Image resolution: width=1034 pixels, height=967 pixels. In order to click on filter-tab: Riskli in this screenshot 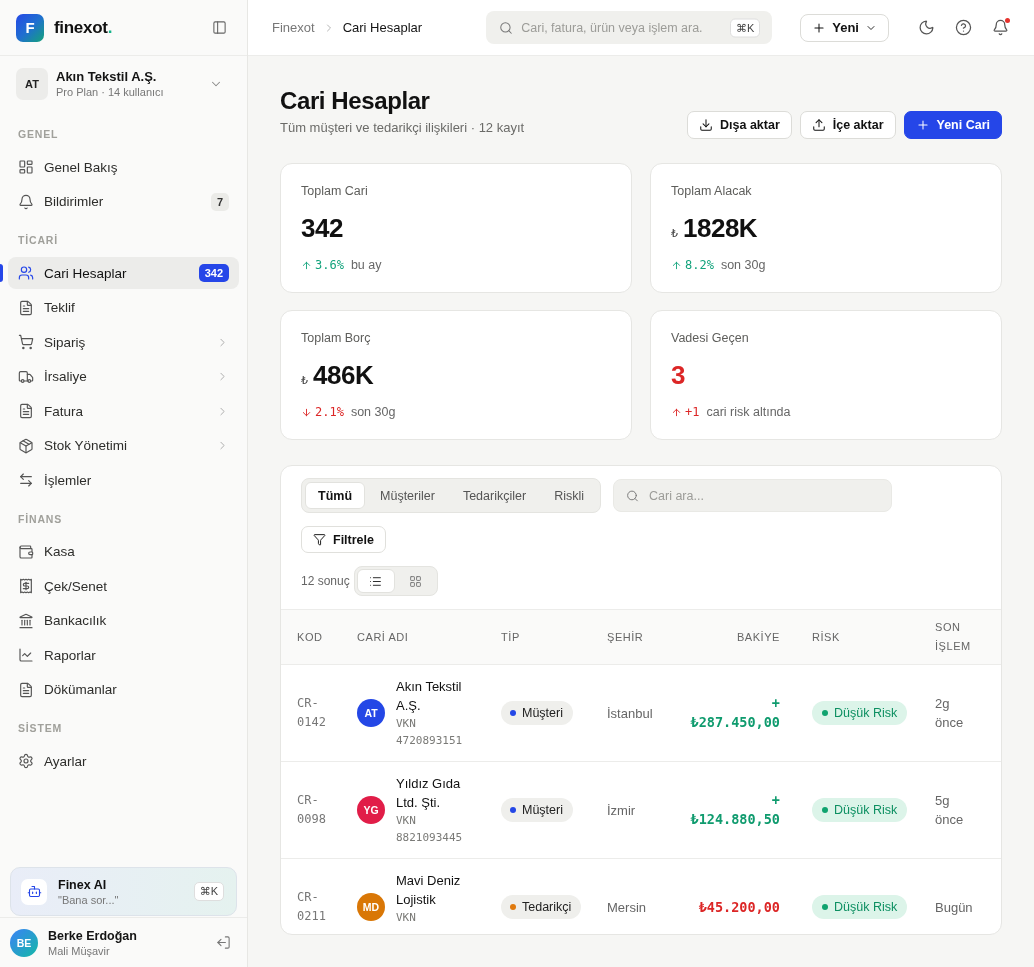, I will do `click(569, 495)`.